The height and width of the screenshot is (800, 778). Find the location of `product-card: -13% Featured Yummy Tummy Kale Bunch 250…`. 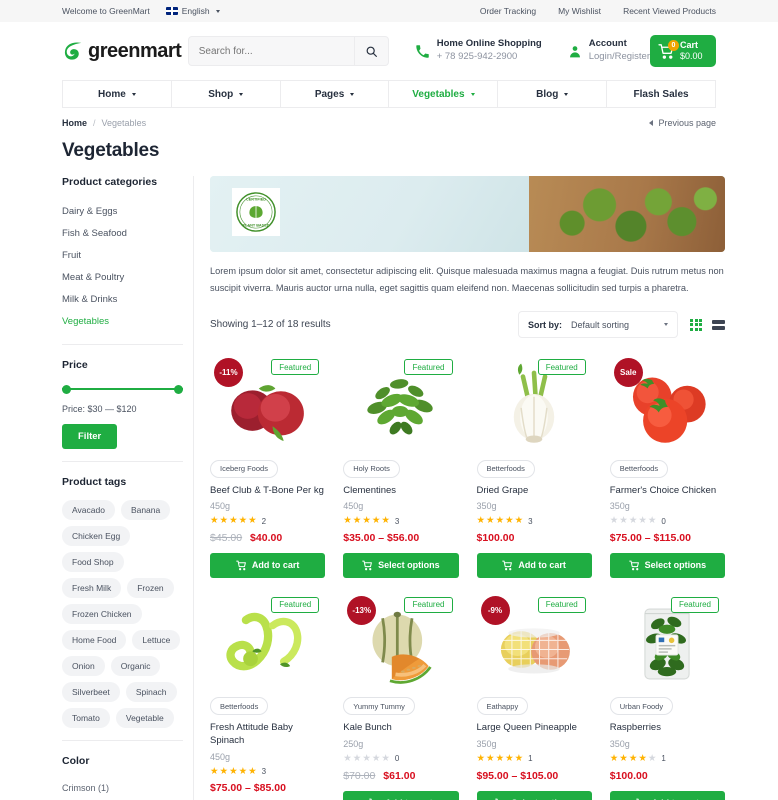

product-card: -13% Featured Yummy Tummy Kale Bunch 250… is located at coordinates (401, 696).